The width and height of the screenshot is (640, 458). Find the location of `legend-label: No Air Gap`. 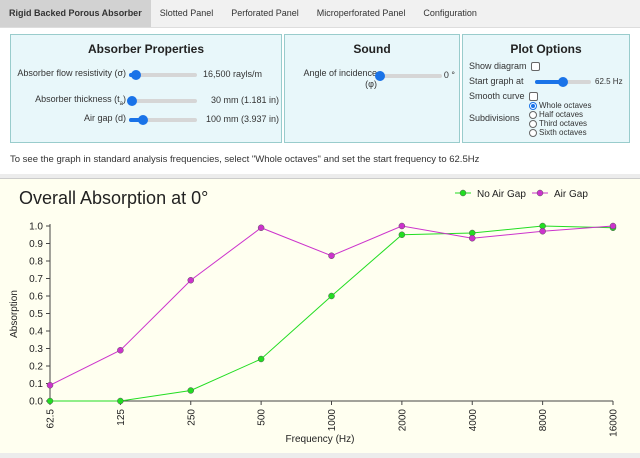

legend-label: No Air Gap is located at coordinates (501, 194).